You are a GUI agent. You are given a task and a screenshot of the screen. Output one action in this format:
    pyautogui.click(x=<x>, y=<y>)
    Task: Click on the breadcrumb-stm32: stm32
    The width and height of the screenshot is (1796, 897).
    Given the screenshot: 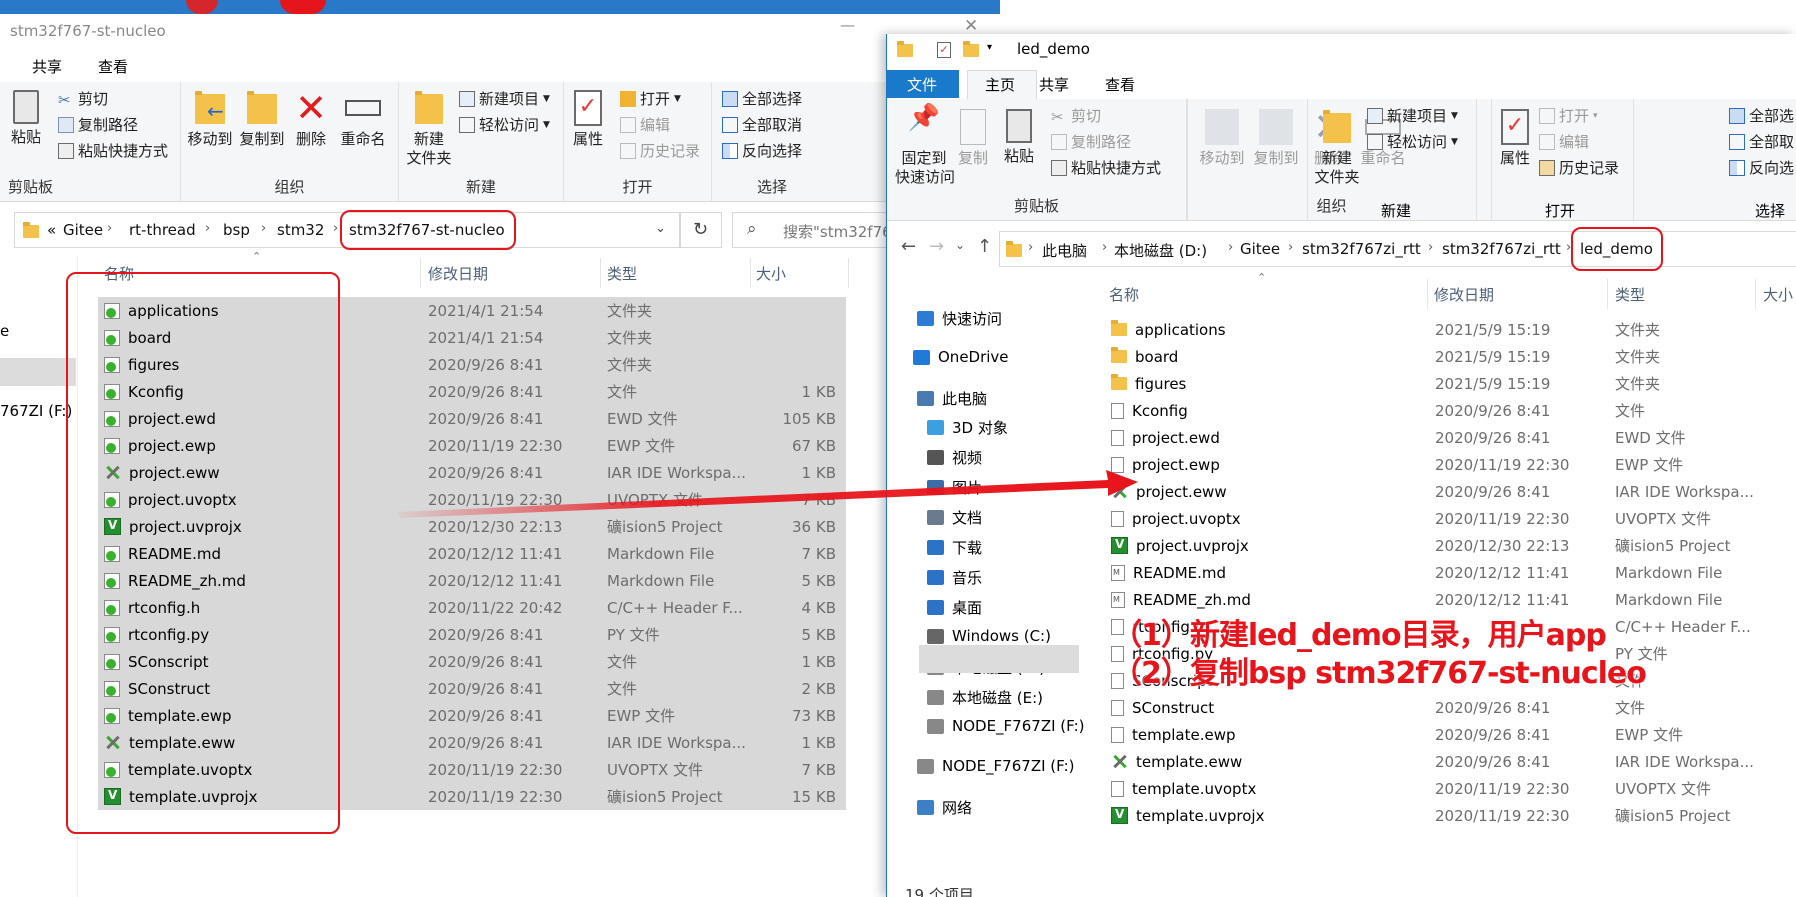 What is the action you would take?
    pyautogui.click(x=300, y=230)
    